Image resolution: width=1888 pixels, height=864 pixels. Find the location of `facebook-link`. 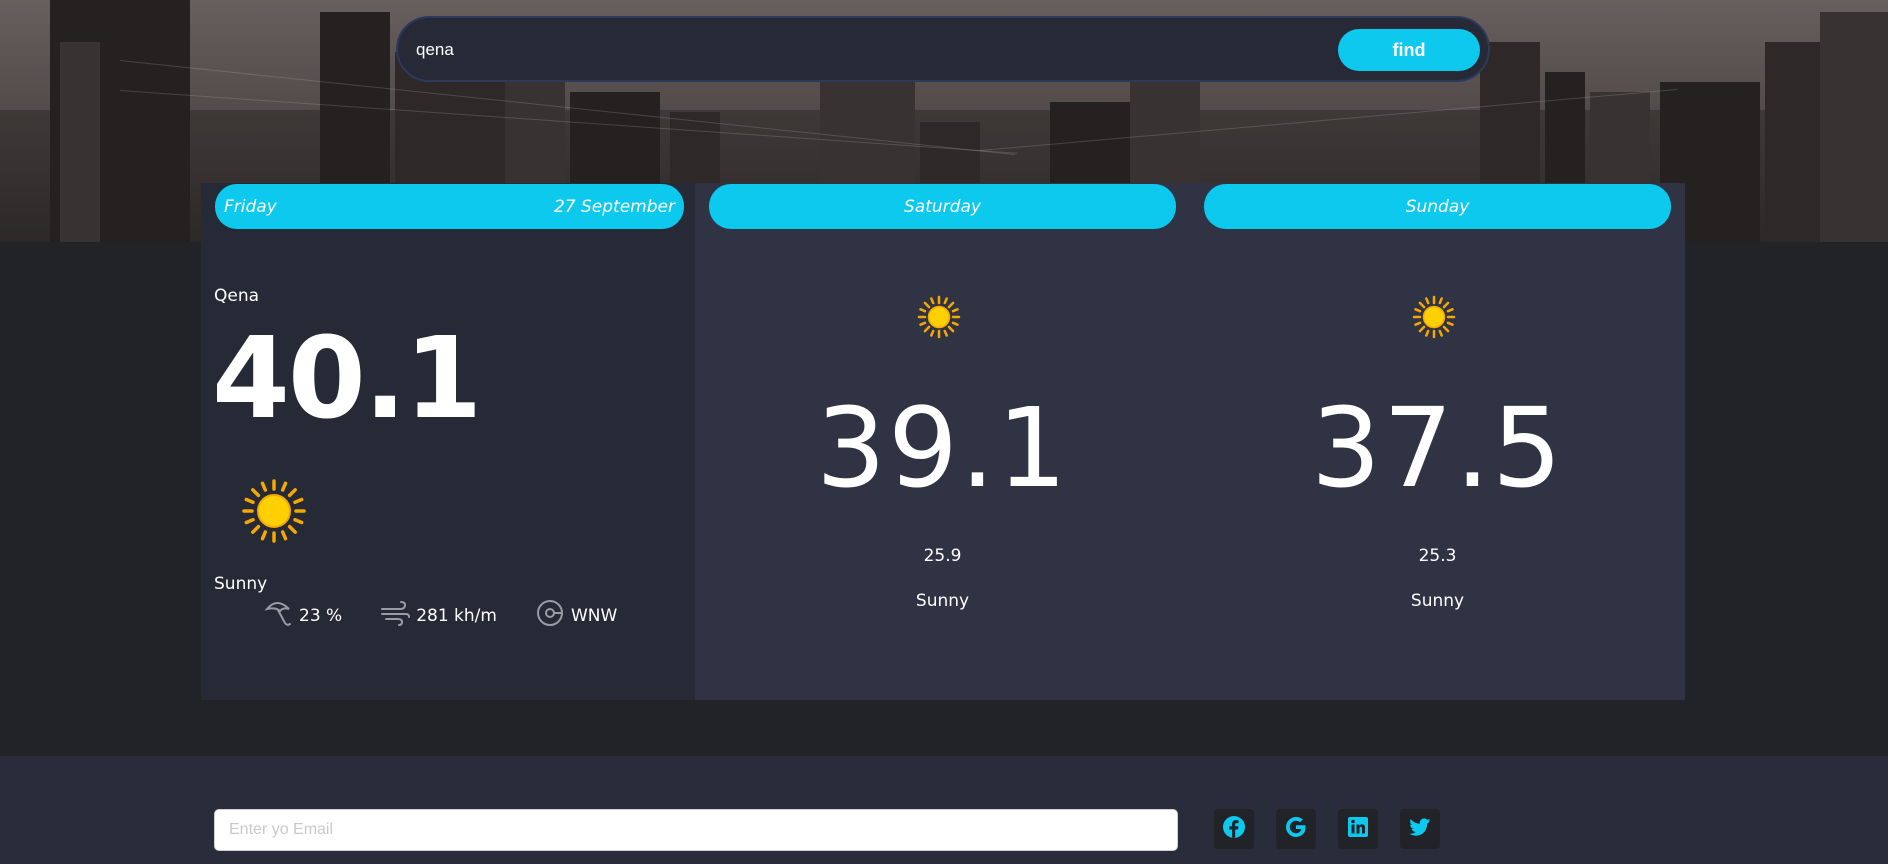

facebook-link is located at coordinates (1234, 829).